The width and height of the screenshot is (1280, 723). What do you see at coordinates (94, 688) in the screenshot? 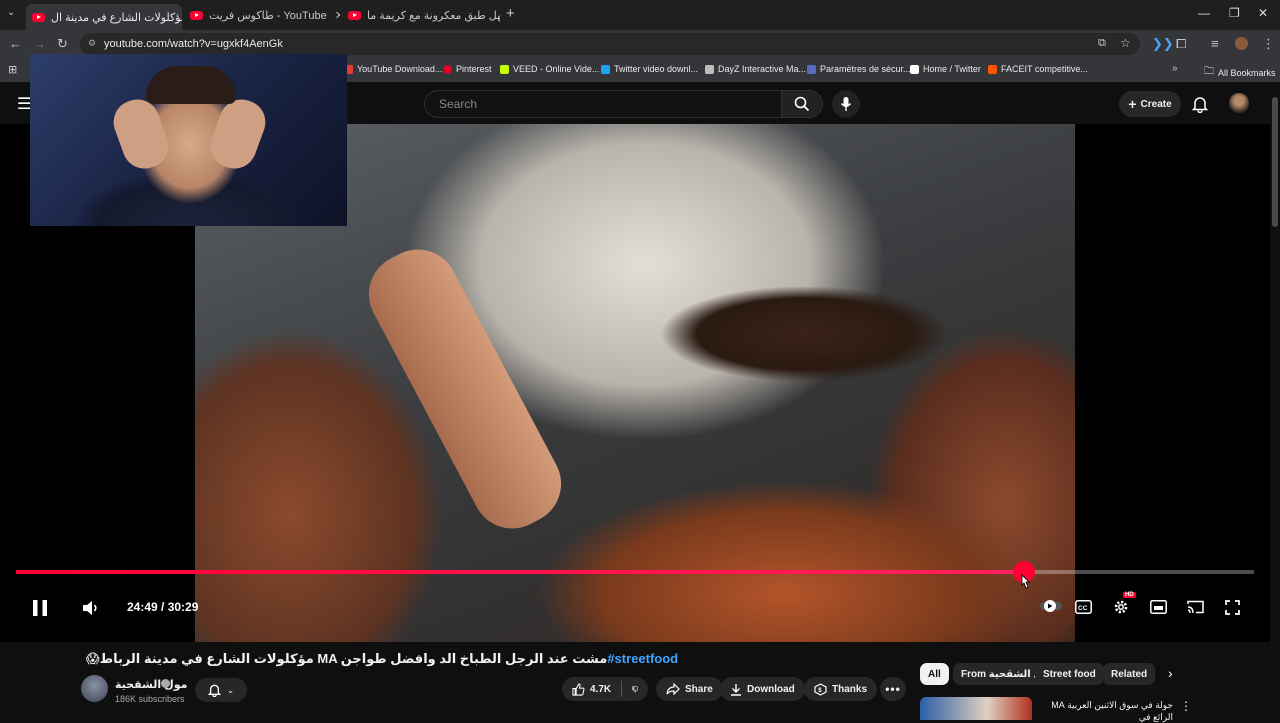
I see `channel-avatar` at bounding box center [94, 688].